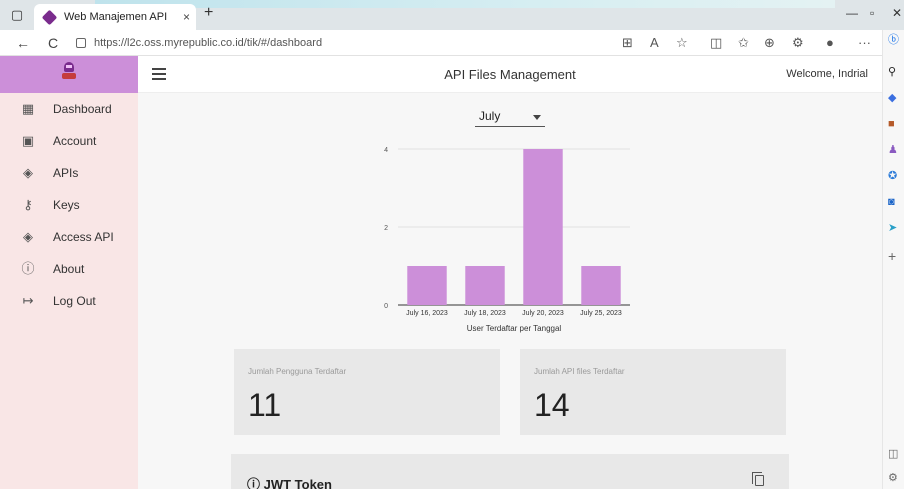 The image size is (904, 489). What do you see at coordinates (81, 43) in the screenshot?
I see `site-info-icon` at bounding box center [81, 43].